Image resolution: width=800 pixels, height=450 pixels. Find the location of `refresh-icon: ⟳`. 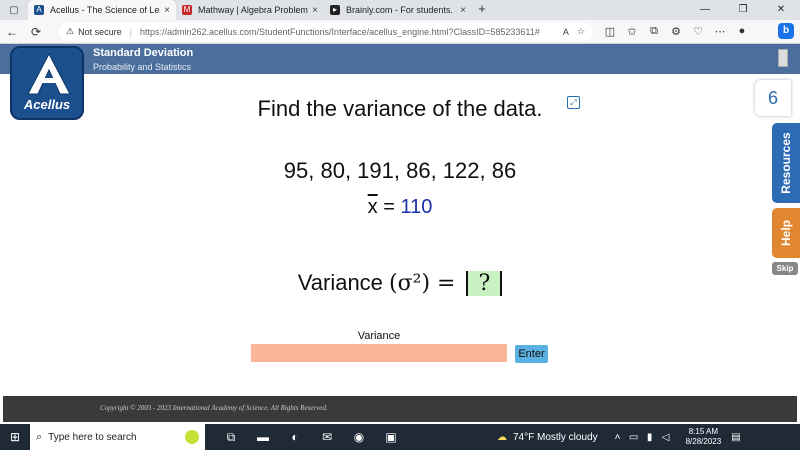

refresh-icon: ⟳ is located at coordinates (36, 32).